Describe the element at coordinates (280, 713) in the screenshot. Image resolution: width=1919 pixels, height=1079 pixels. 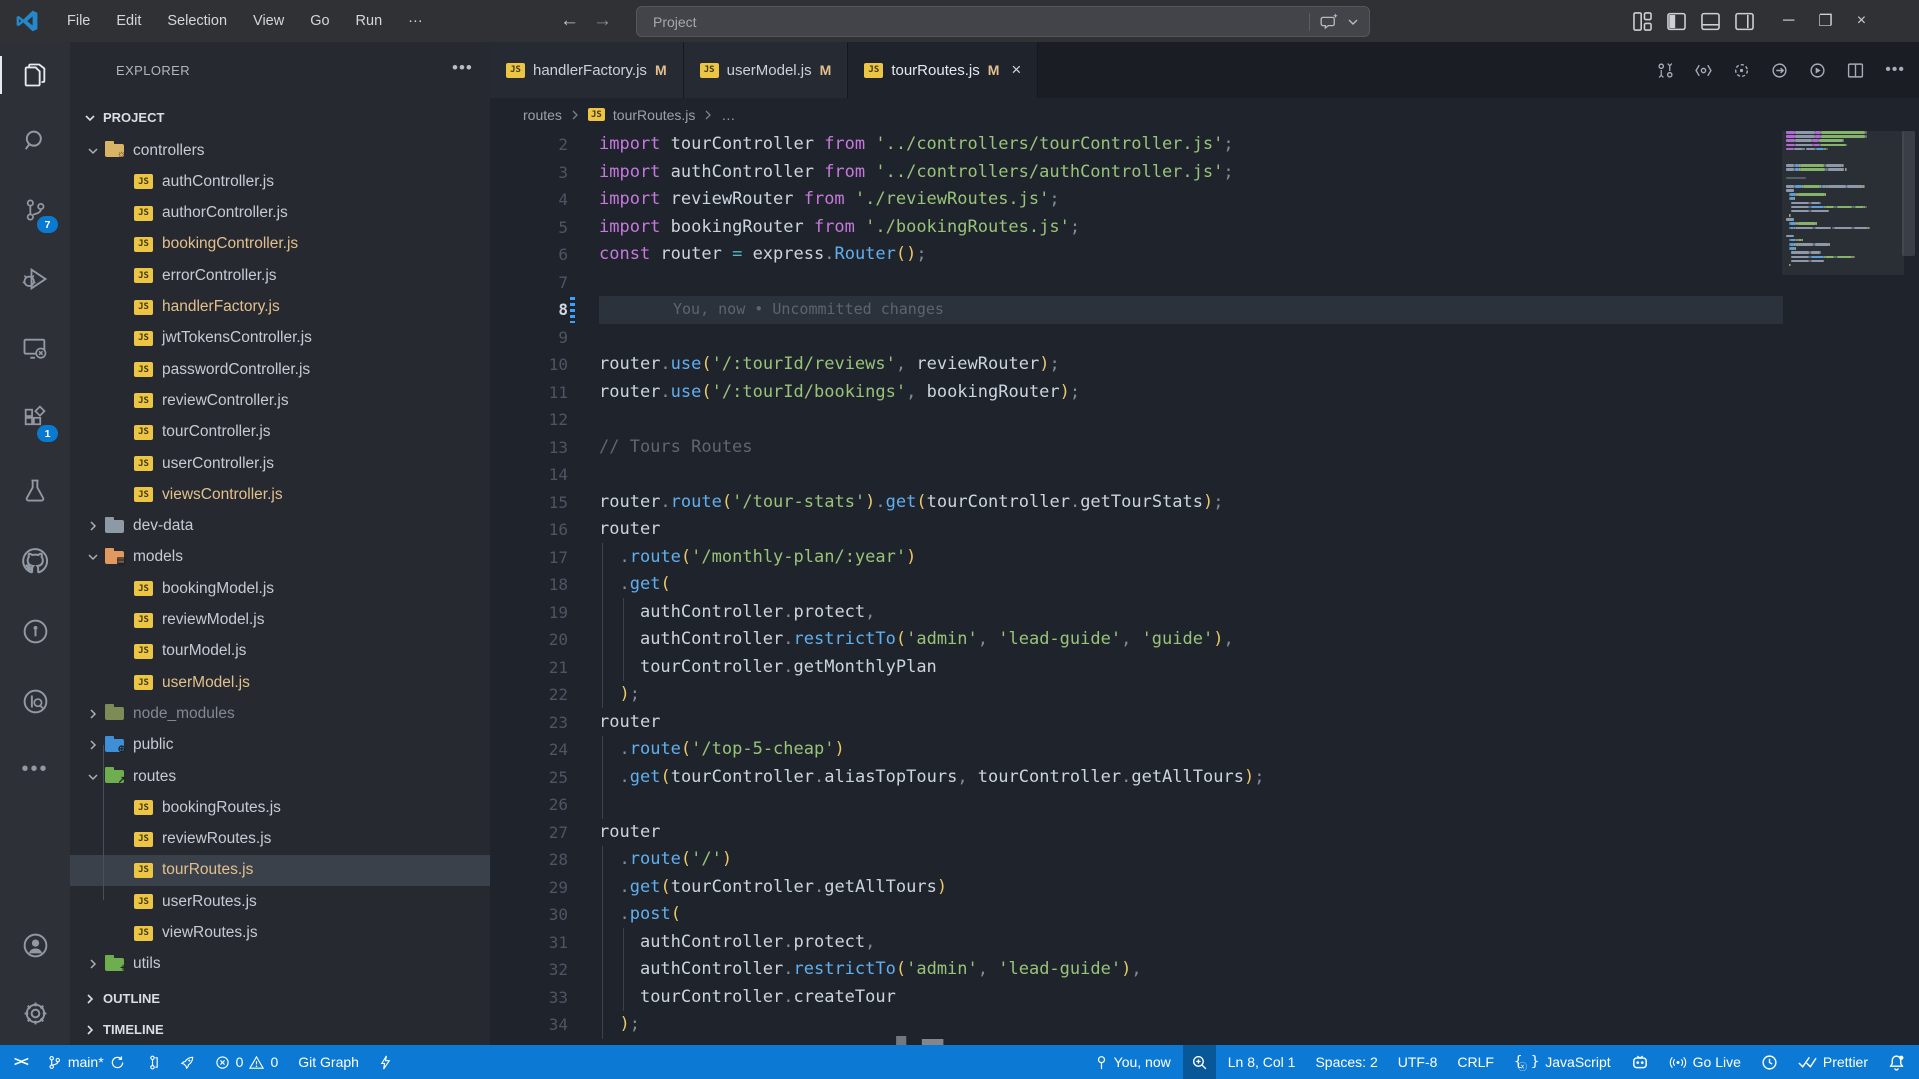
I see `tree-item-node_modules: node_modules` at that location.